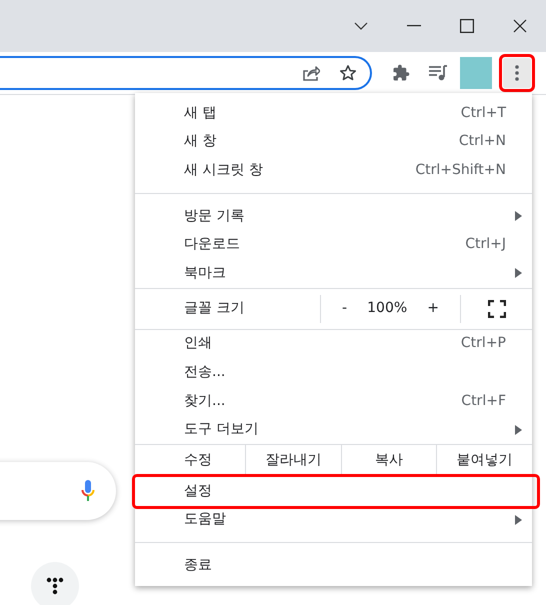 This screenshot has height=605, width=546. I want to click on menu-item: 새 시크릿 창 Ctrl+Shift+N, so click(333, 170).